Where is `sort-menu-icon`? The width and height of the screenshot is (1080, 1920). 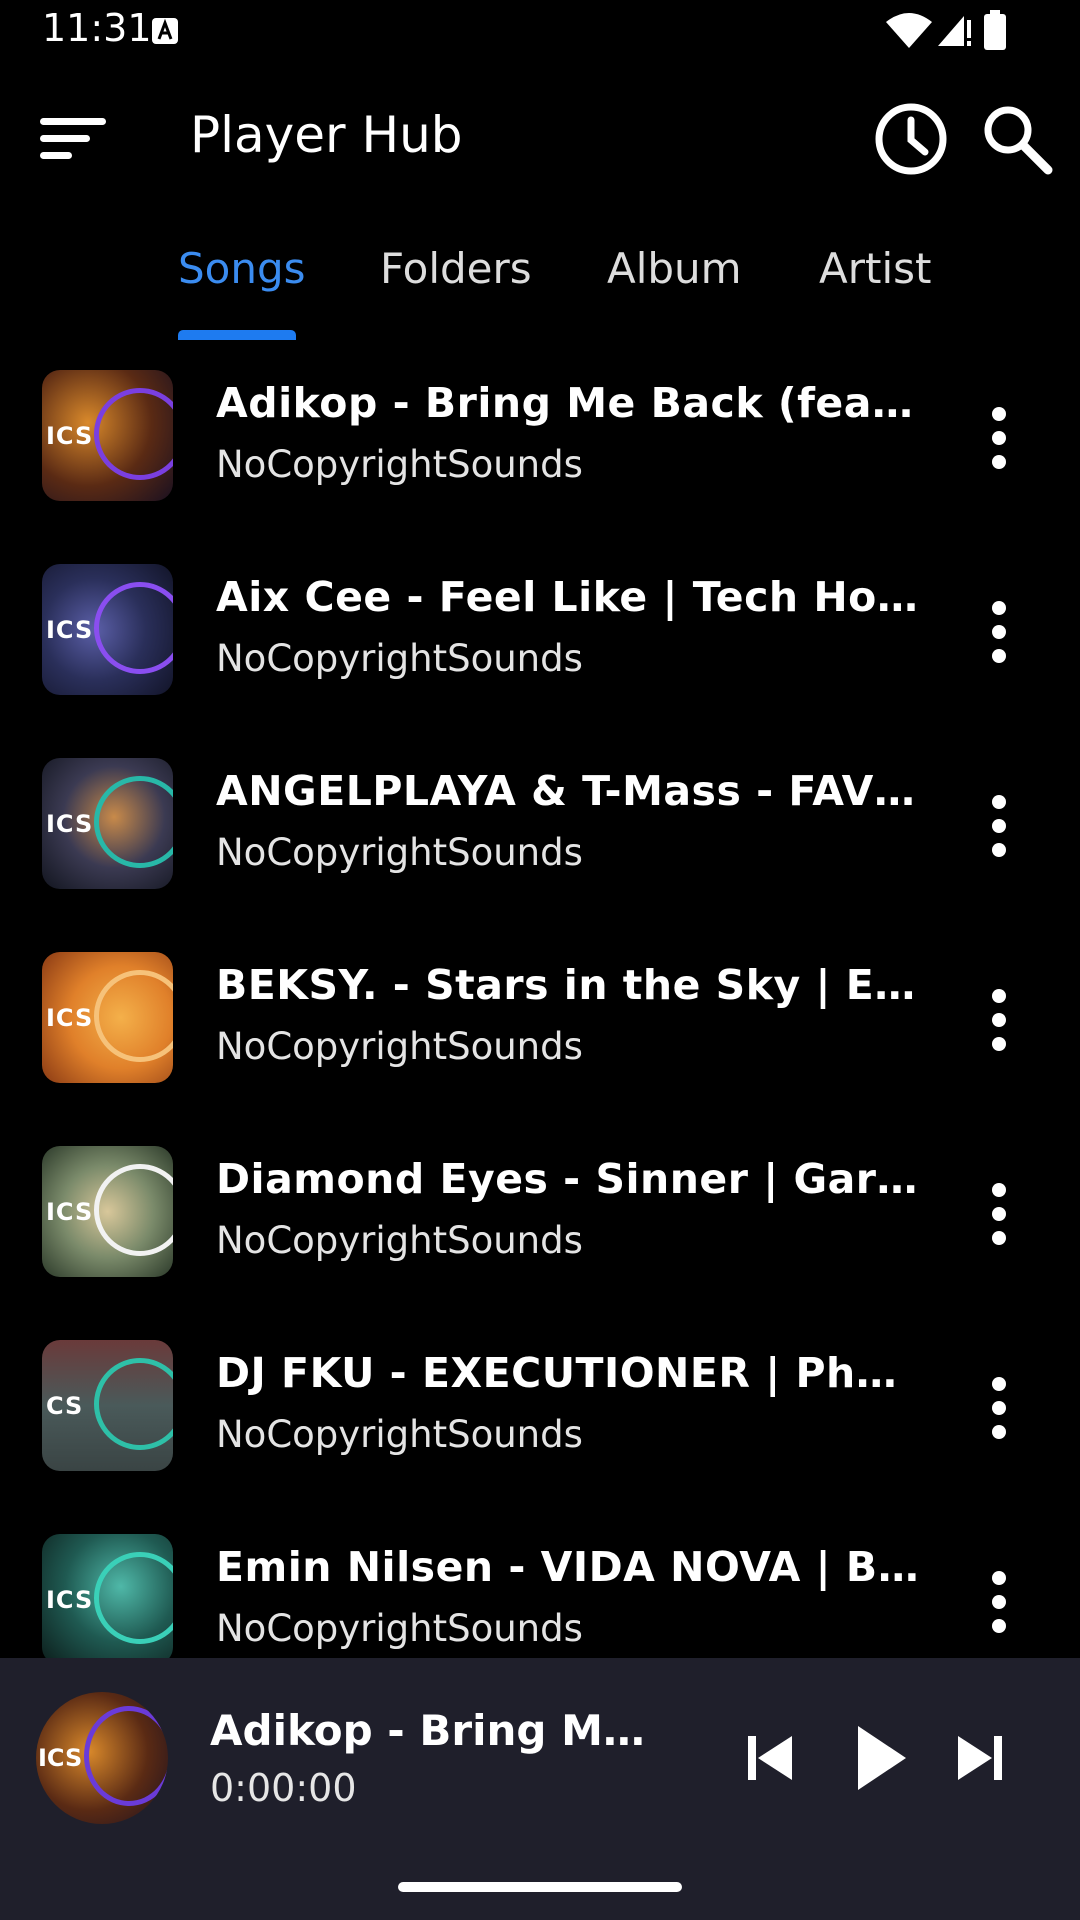 sort-menu-icon is located at coordinates (73, 139).